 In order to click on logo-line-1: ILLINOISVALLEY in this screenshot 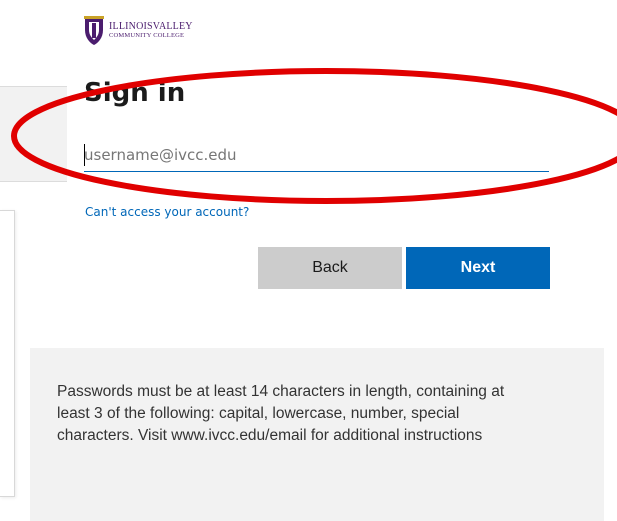, I will do `click(151, 27)`.